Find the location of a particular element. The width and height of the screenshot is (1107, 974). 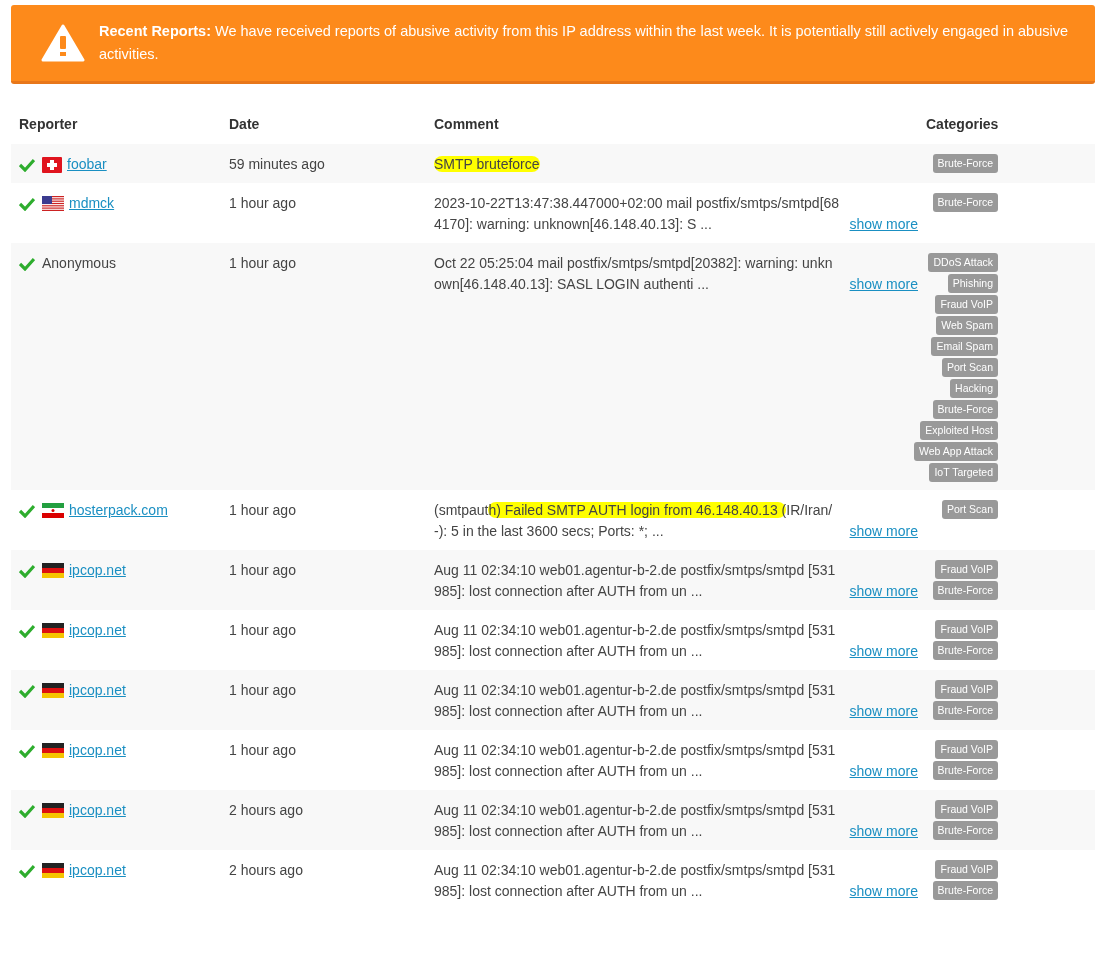

category-tag: Hacking is located at coordinates (974, 388).